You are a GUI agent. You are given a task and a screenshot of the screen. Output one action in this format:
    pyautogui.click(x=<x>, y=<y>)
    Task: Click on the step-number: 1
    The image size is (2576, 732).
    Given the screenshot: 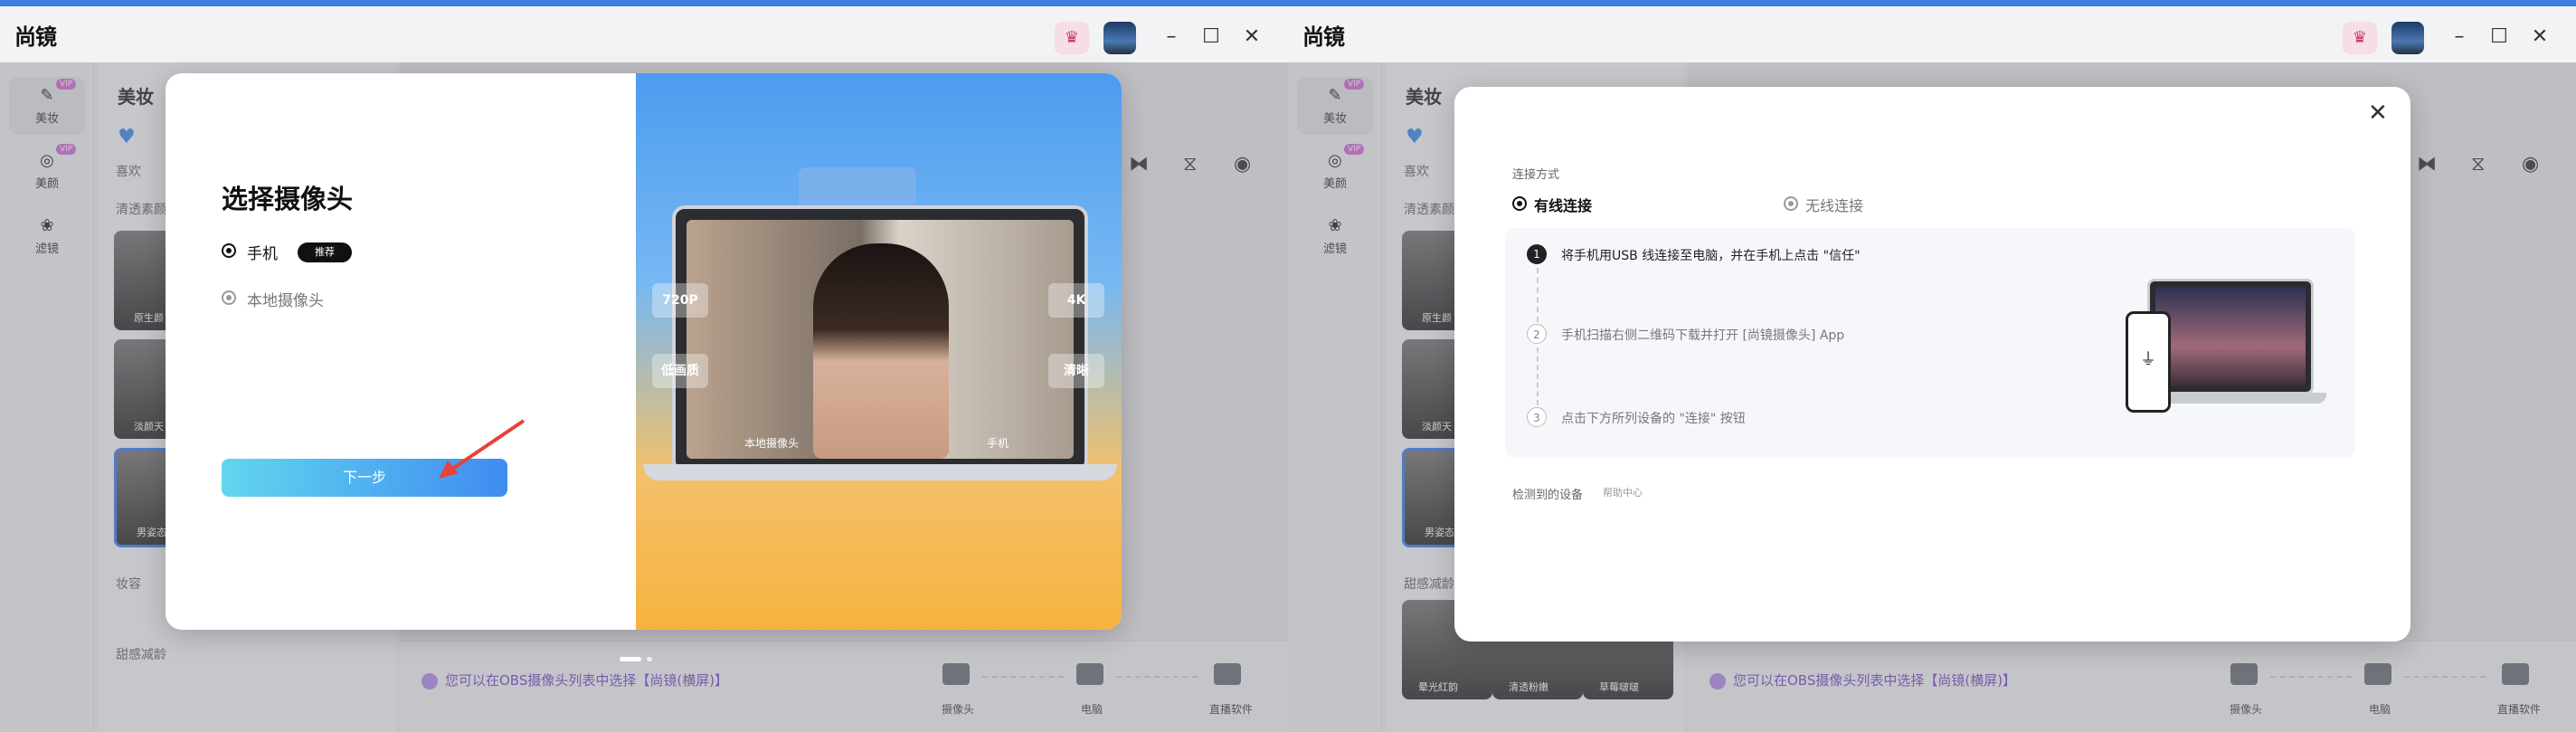 What is the action you would take?
    pyautogui.click(x=1537, y=254)
    